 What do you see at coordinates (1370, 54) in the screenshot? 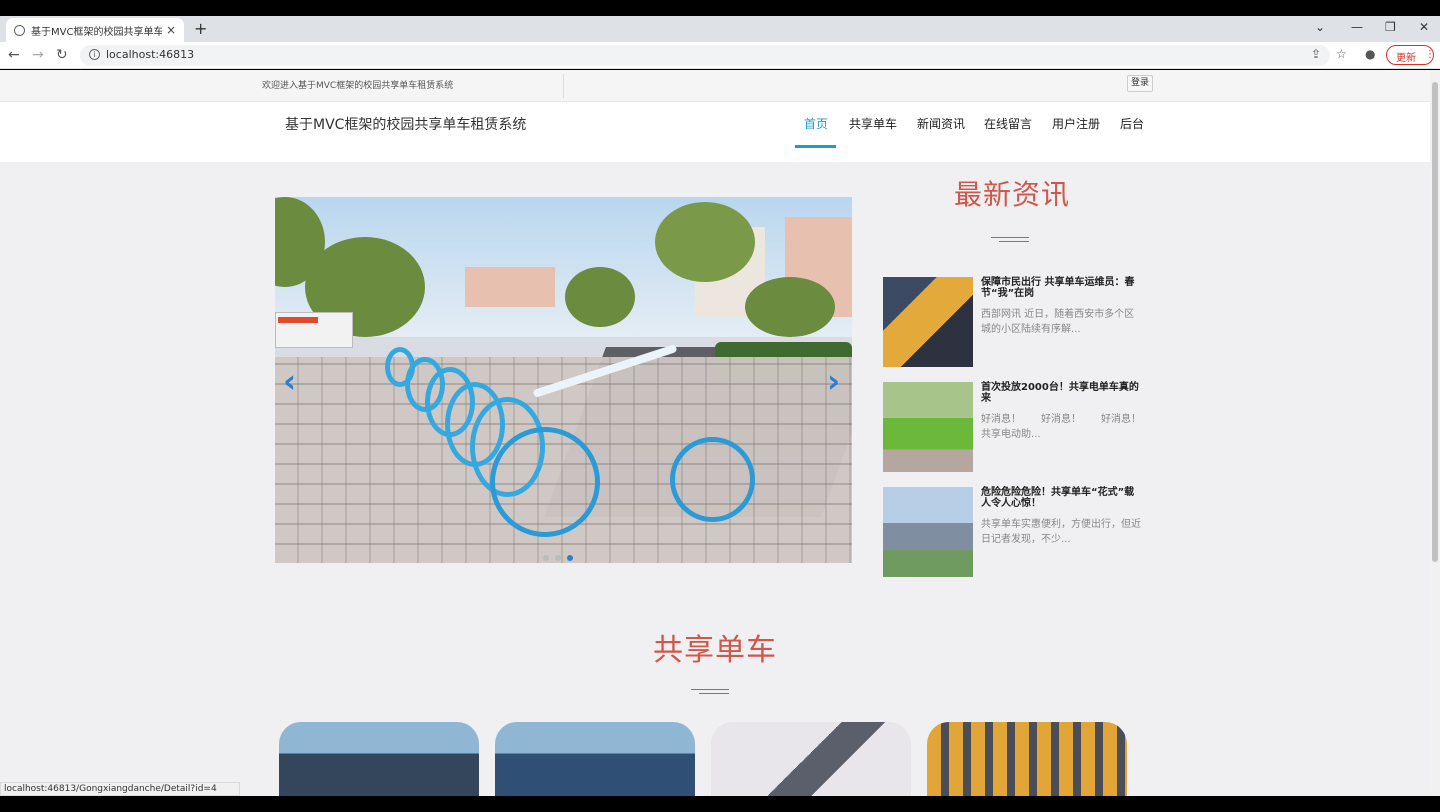
I see `profile-icon: ●` at bounding box center [1370, 54].